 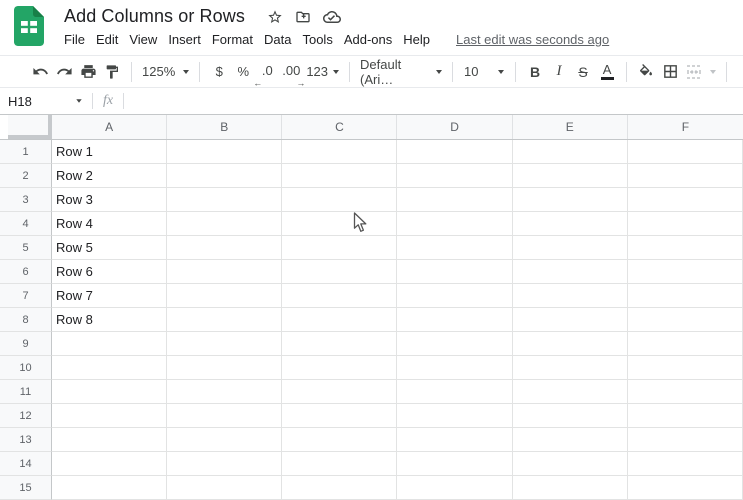 I want to click on column-header-a: A, so click(x=110, y=127).